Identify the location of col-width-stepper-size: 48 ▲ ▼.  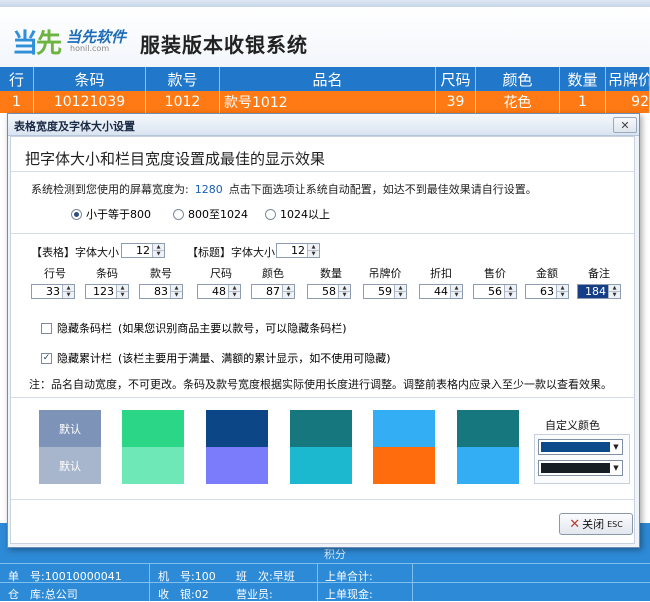
(219, 291).